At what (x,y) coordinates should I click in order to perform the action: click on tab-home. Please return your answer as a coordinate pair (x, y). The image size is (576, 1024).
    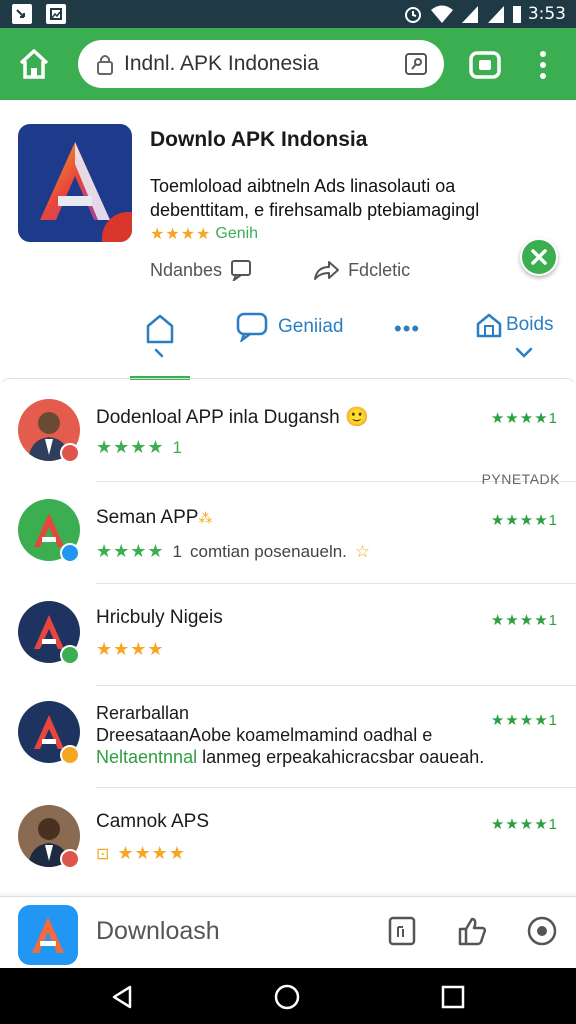
    Looking at the image, I should click on (160, 345).